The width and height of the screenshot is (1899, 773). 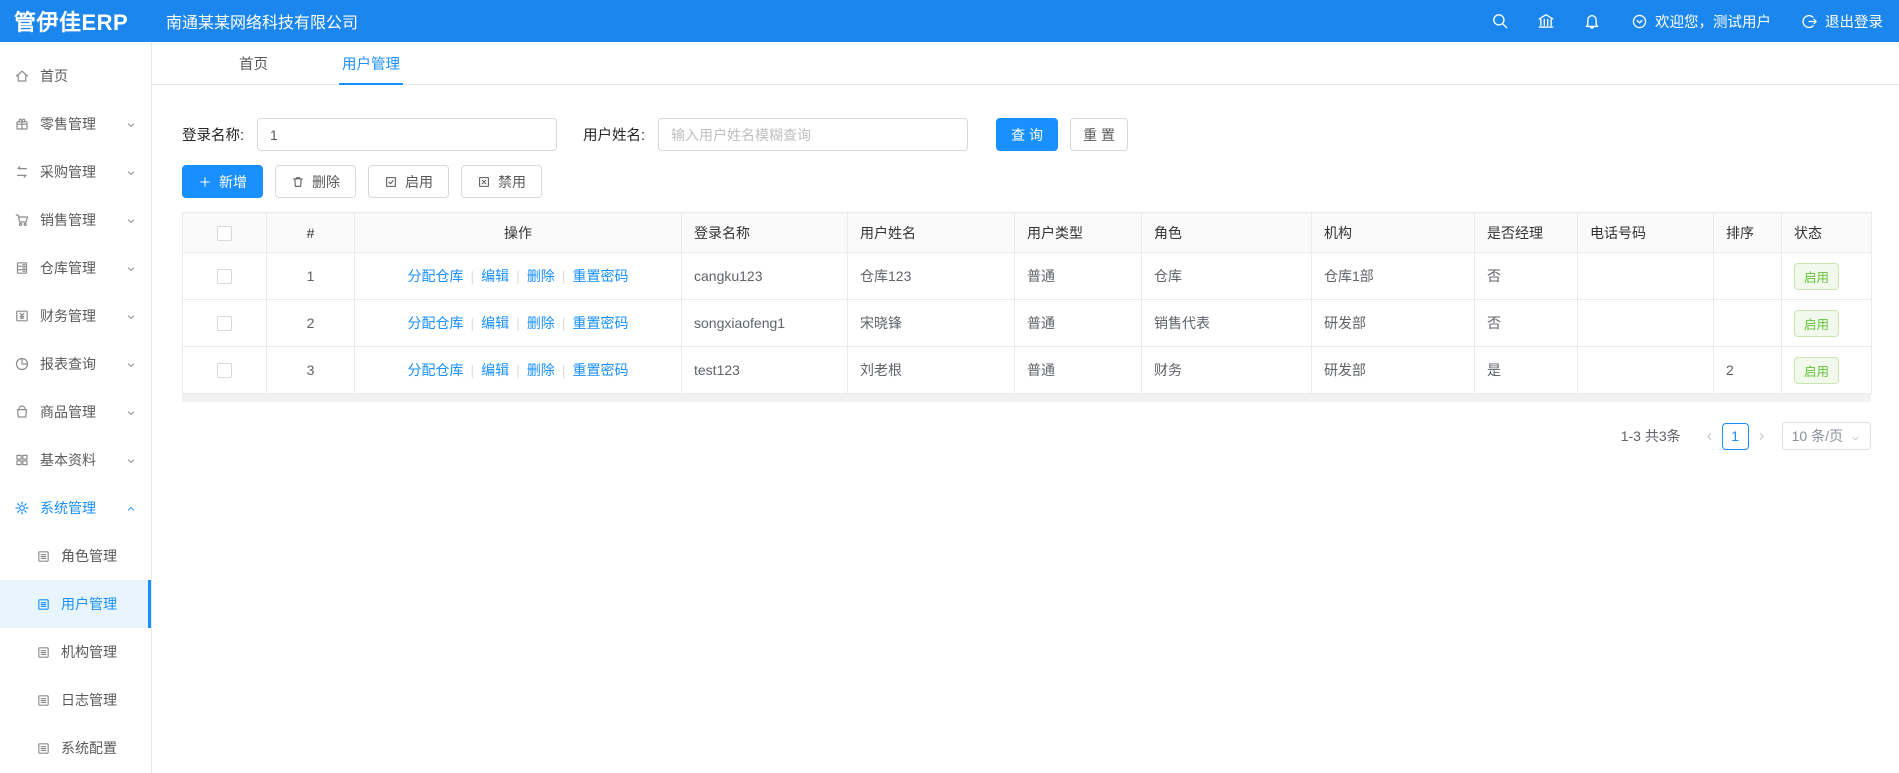 What do you see at coordinates (22, 412) in the screenshot?
I see `goods-bag-icon` at bounding box center [22, 412].